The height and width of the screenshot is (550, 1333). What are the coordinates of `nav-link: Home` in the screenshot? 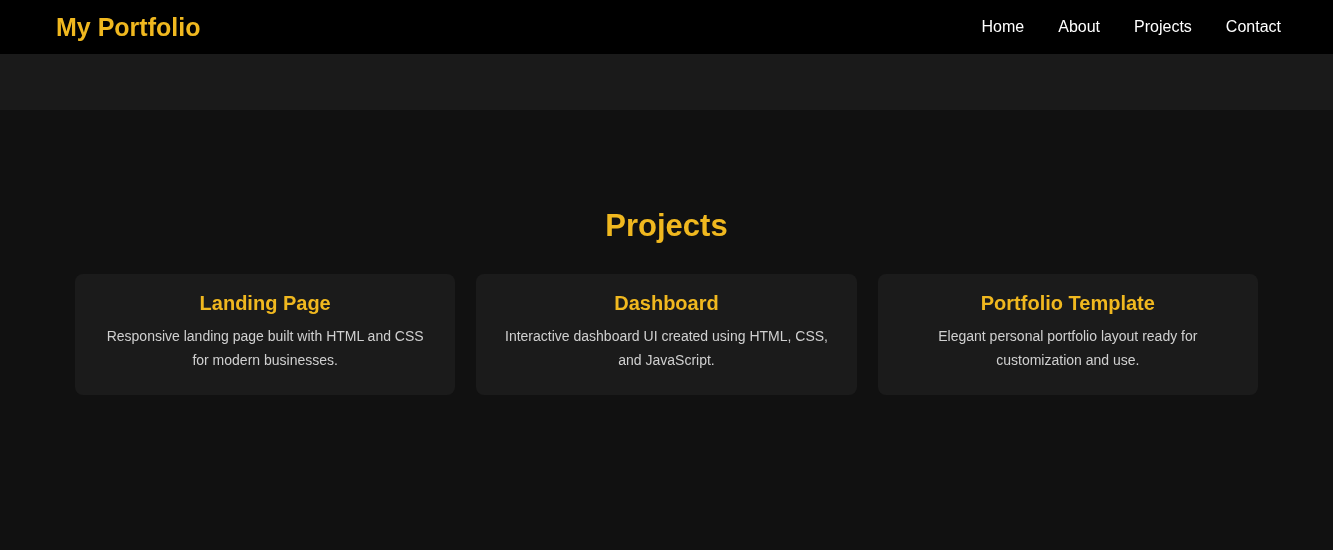 It's located at (1003, 27).